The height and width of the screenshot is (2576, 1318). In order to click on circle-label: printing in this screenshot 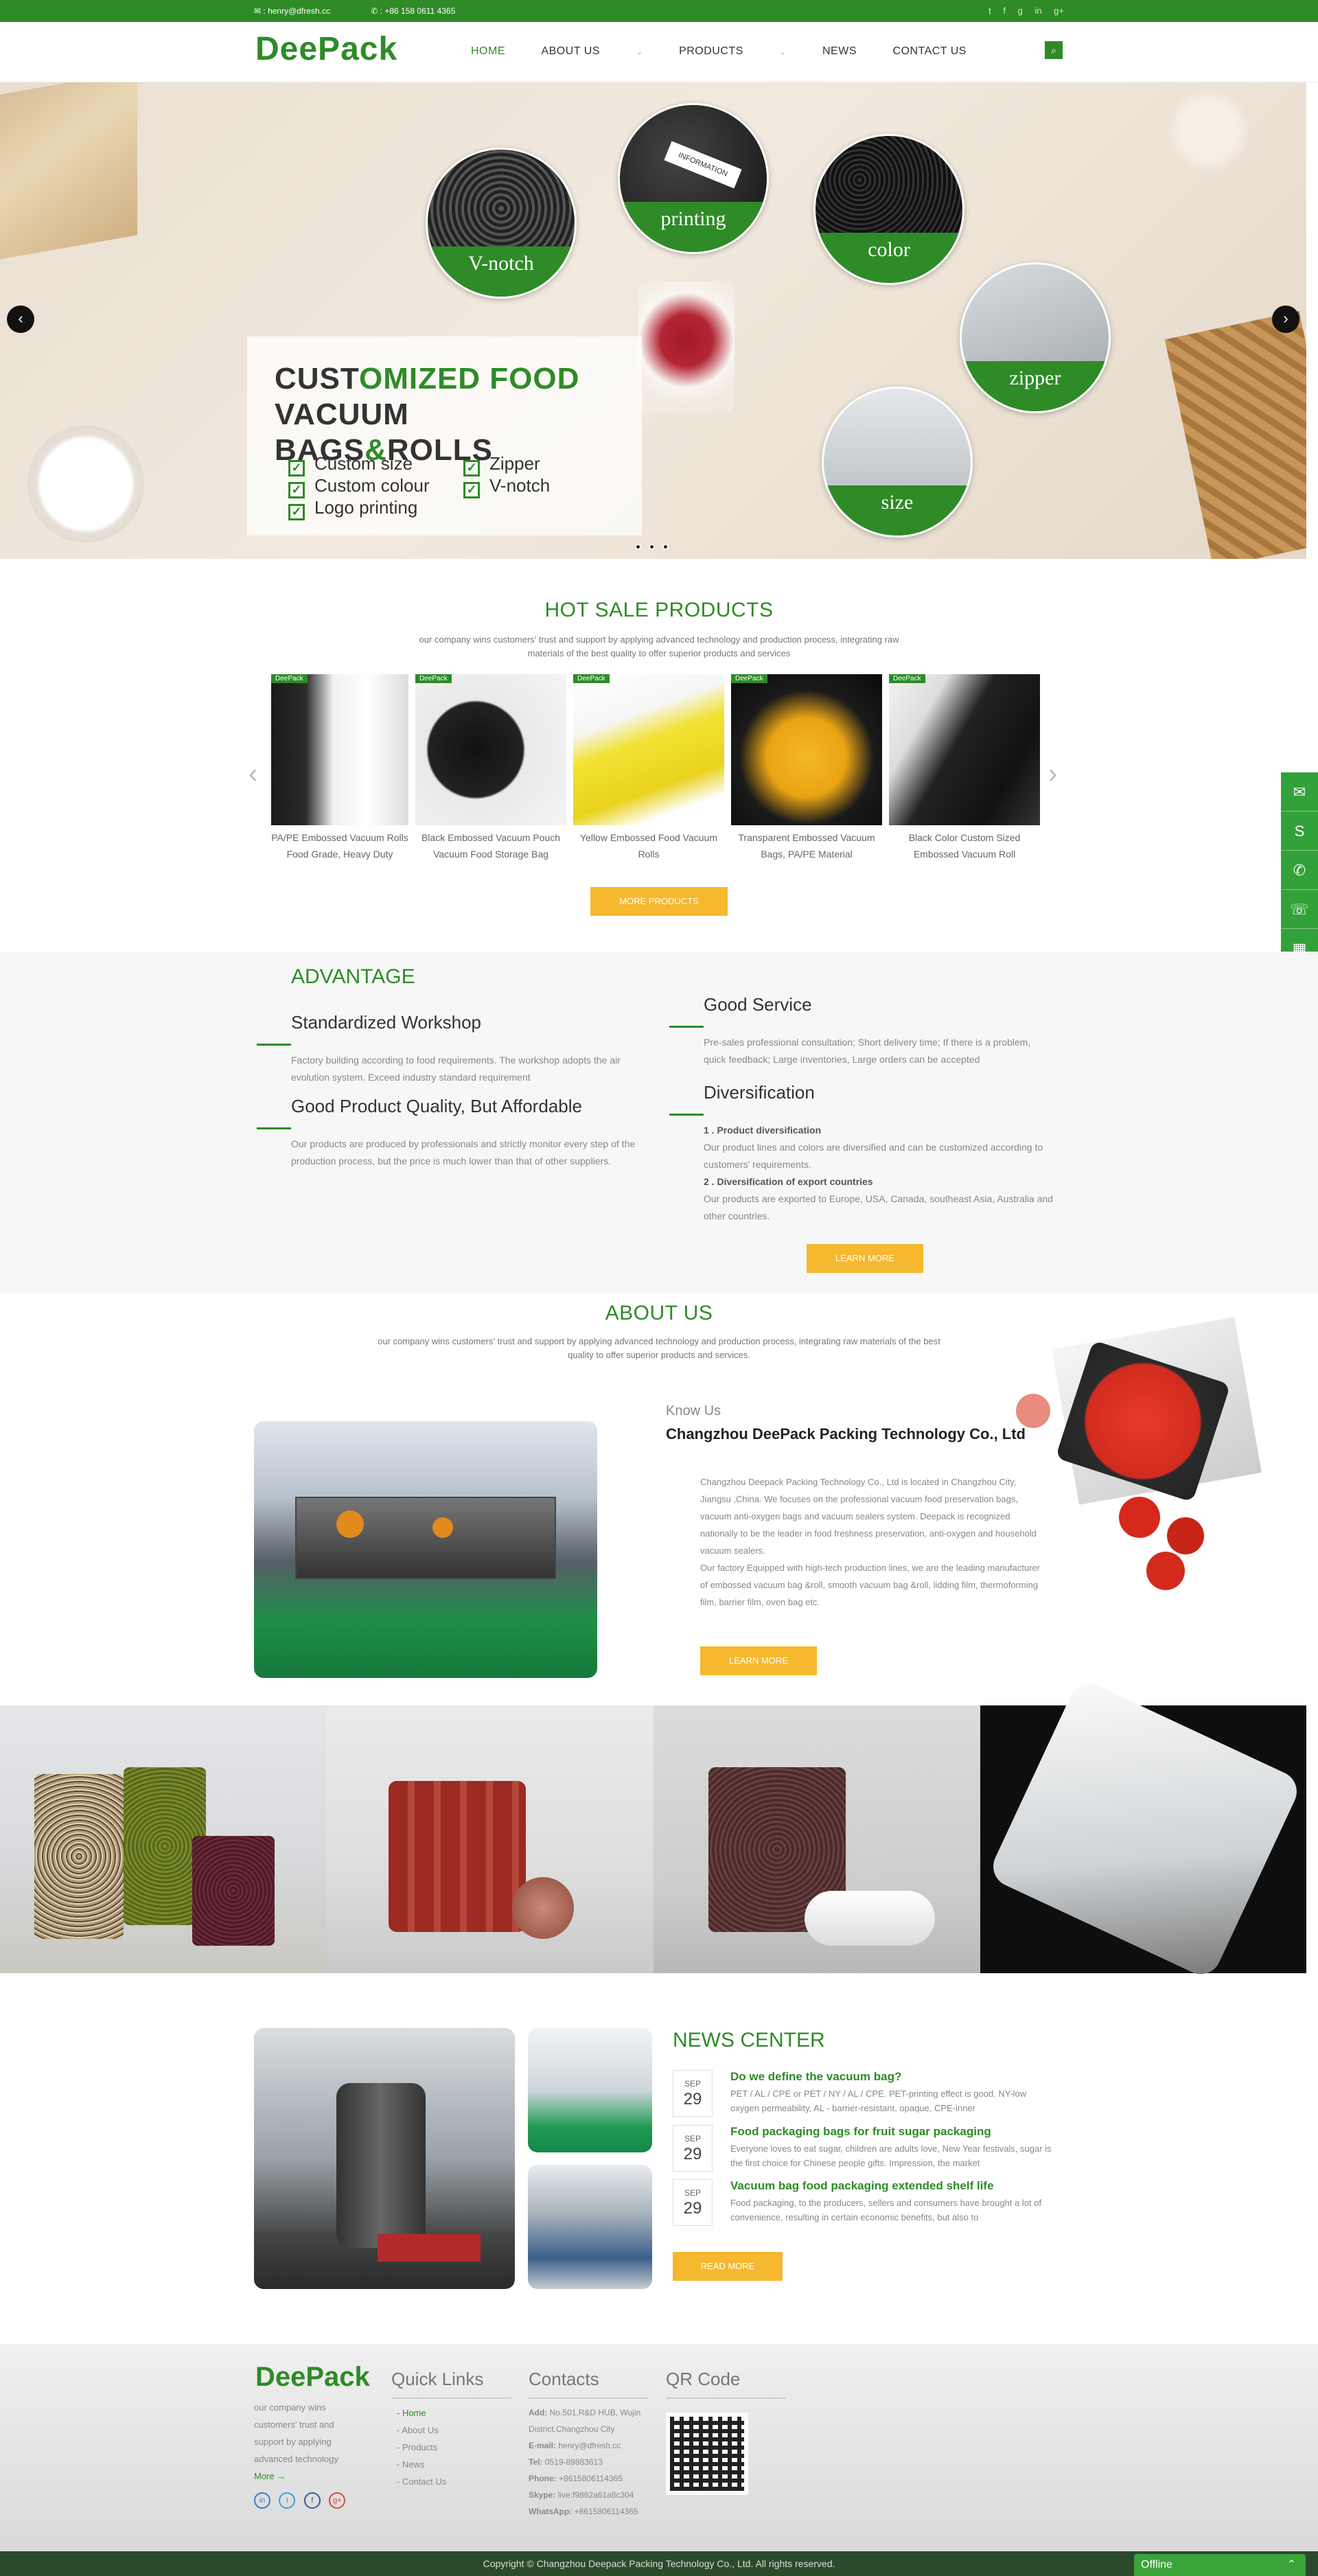, I will do `click(693, 227)`.